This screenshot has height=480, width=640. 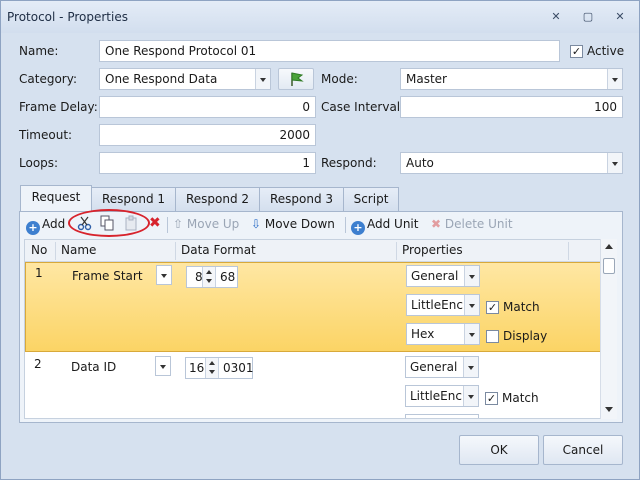 I want to click on tab-respond-1: Respond 1, so click(x=133, y=199).